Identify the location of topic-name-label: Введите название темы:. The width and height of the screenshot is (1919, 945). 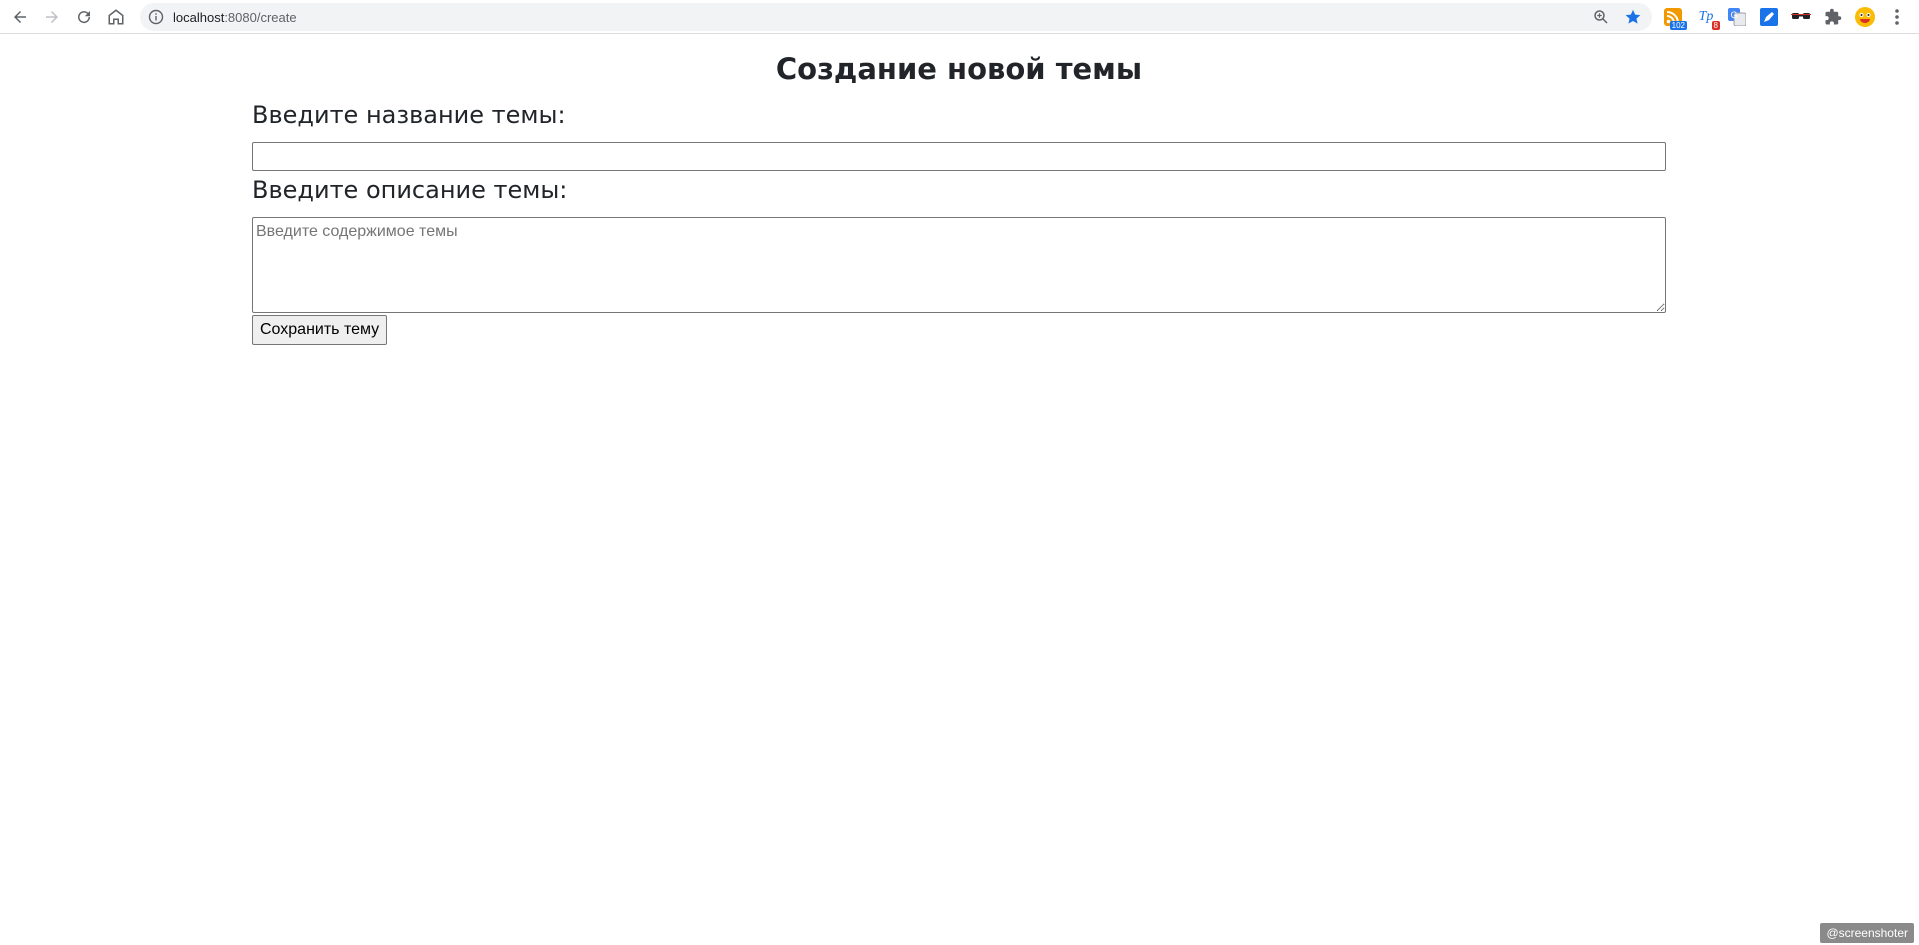
(409, 115).